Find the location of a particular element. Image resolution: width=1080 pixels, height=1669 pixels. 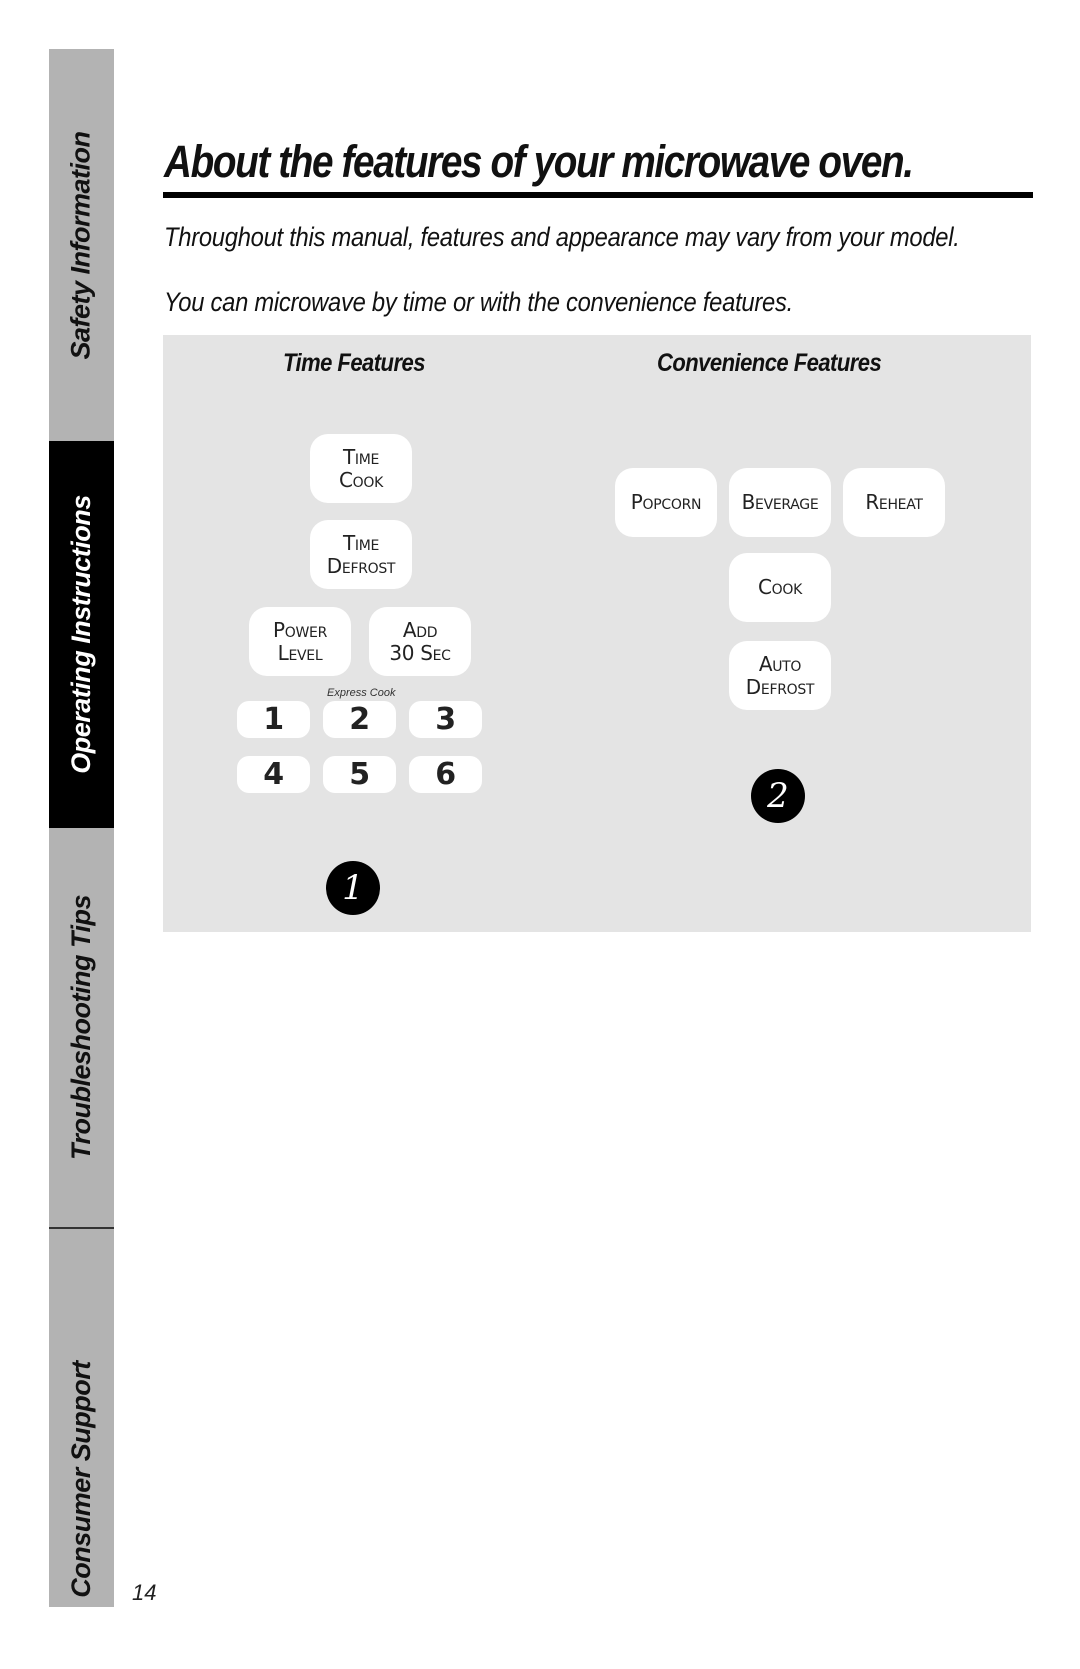

button-label-line: Reheat is located at coordinates (894, 502).